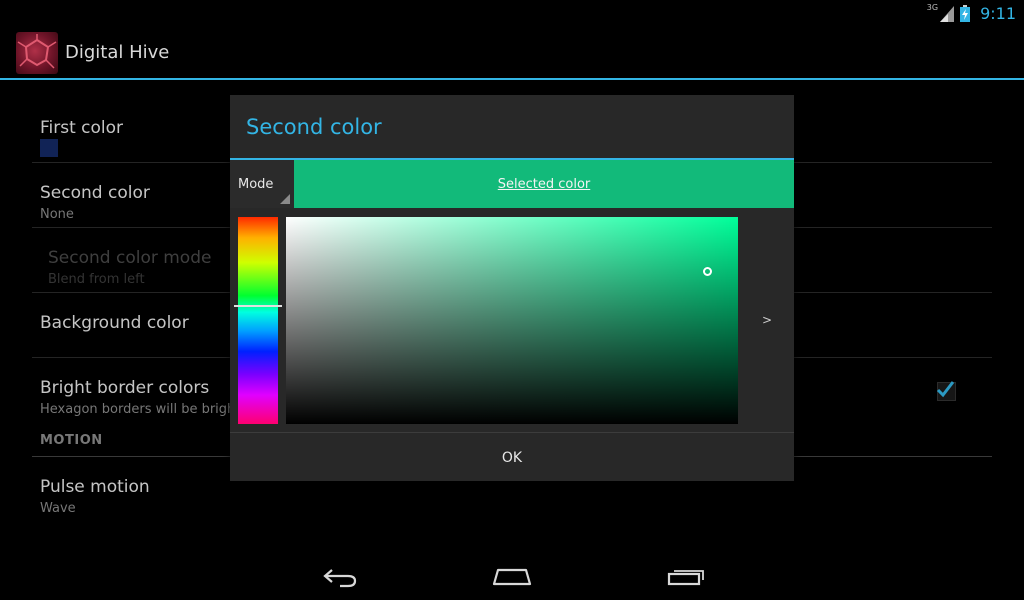  Describe the element at coordinates (314, 127) in the screenshot. I see `dialog-title: Second color` at that location.